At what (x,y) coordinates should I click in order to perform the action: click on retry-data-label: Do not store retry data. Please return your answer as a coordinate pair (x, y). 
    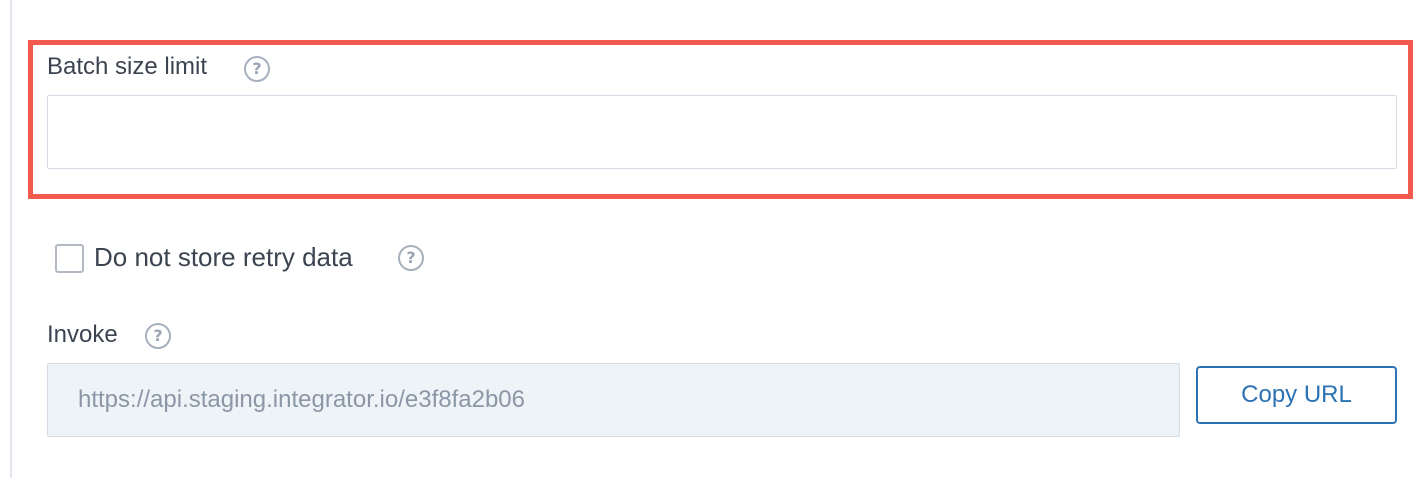
    Looking at the image, I should click on (223, 257).